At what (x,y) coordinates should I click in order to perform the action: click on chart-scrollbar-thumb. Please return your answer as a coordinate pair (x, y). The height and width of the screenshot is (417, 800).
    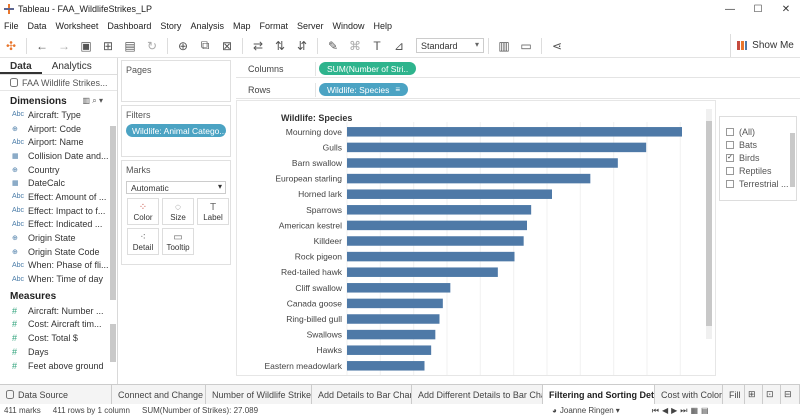
    Looking at the image, I should click on (709, 223).